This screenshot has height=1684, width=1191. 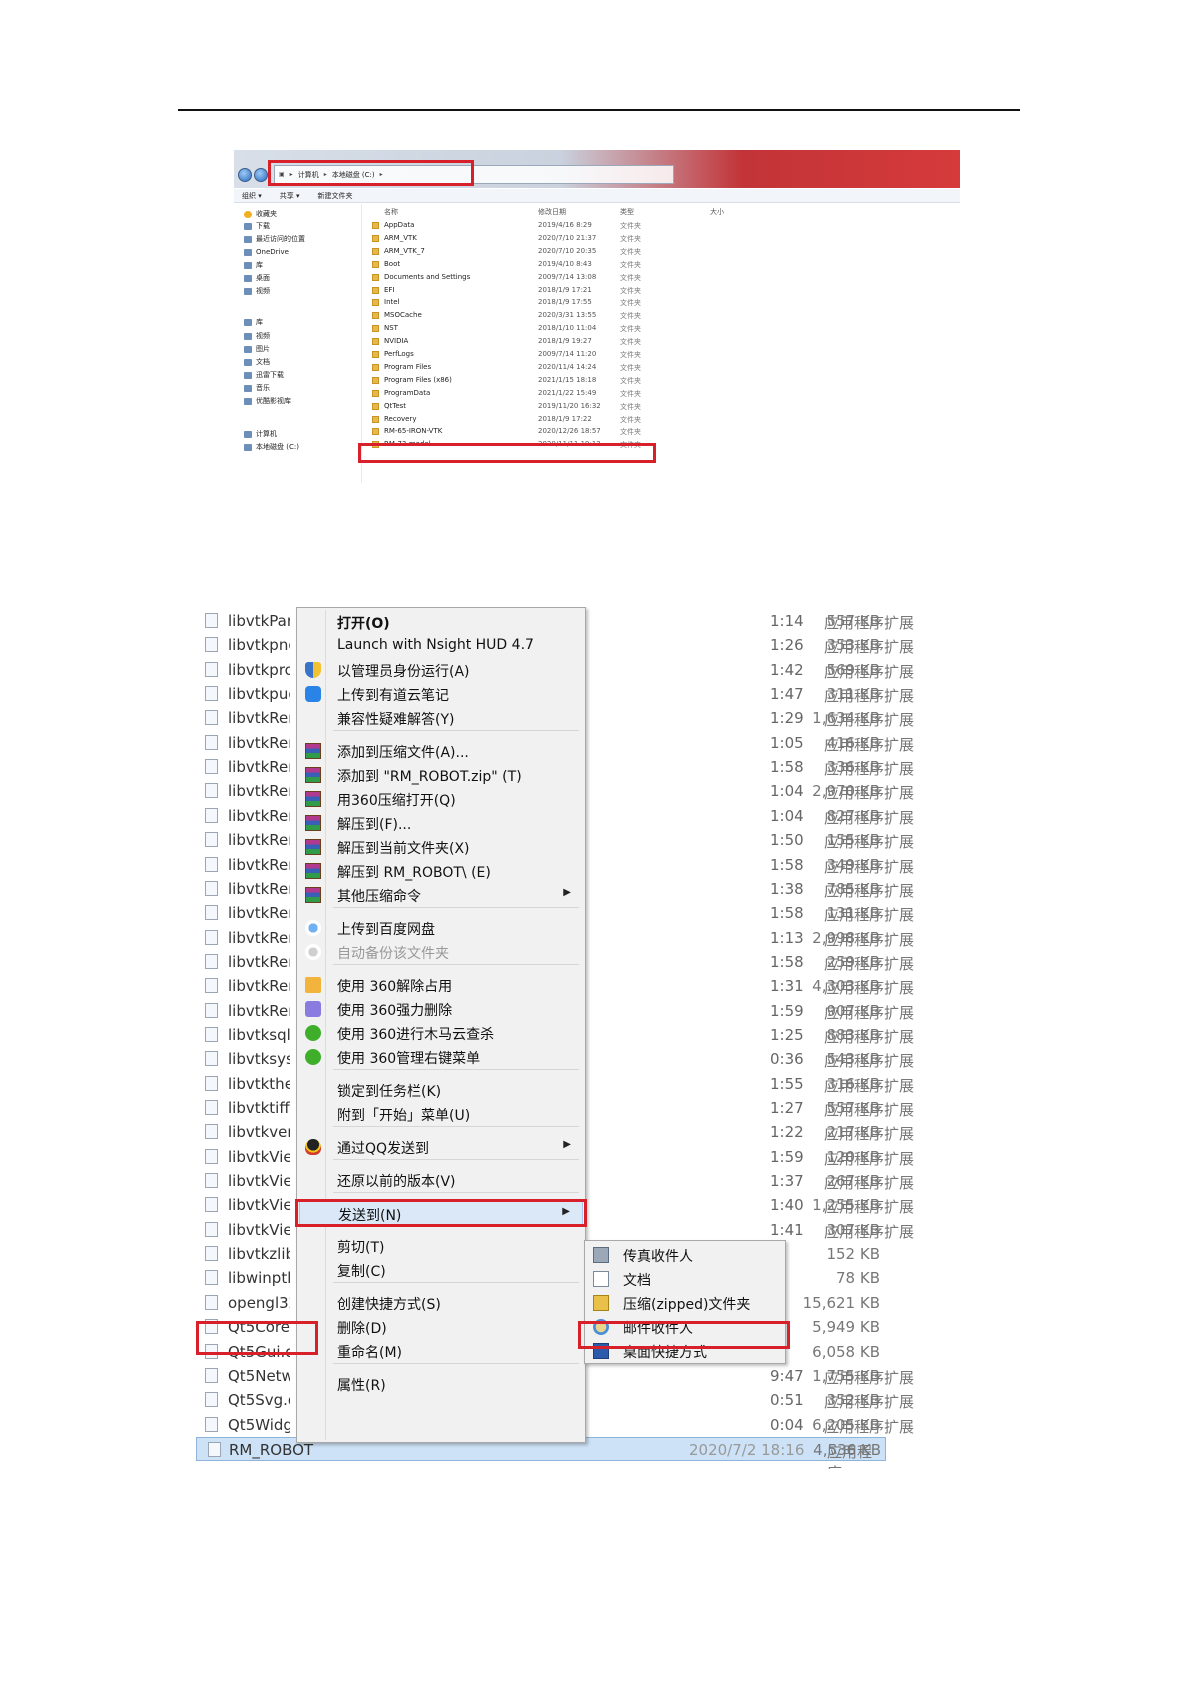 What do you see at coordinates (853, 645) in the screenshot?
I see `file-size: 353 KB` at bounding box center [853, 645].